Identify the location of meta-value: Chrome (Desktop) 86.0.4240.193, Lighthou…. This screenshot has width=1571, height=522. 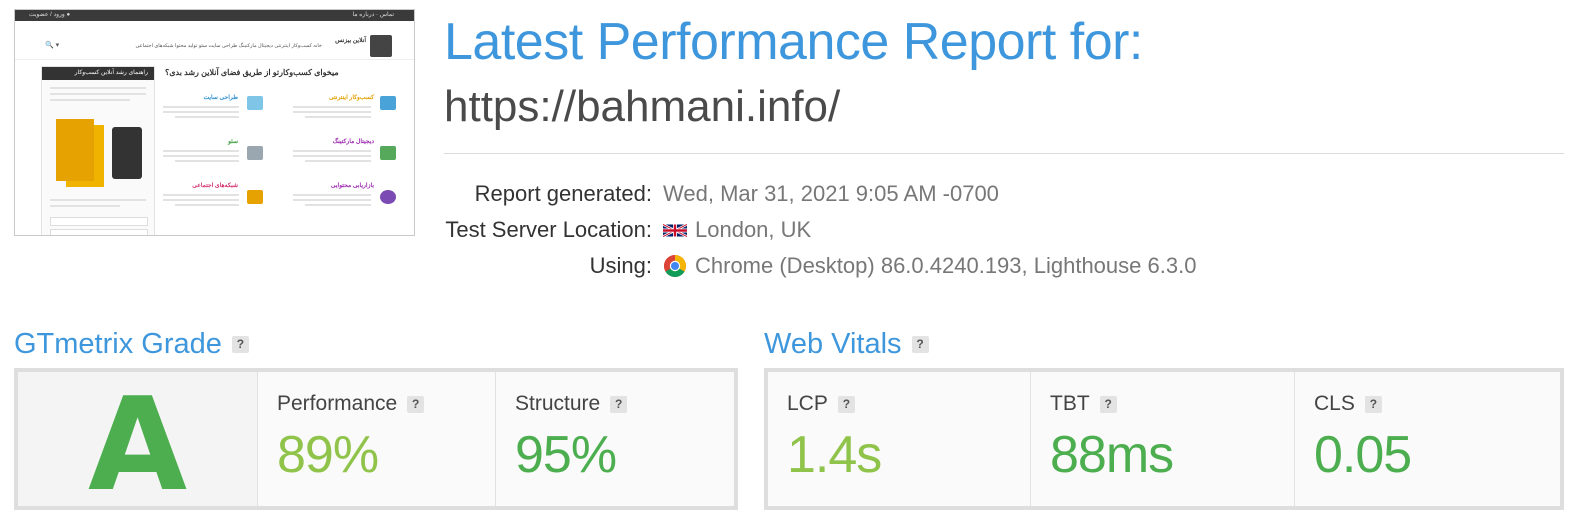
(946, 265).